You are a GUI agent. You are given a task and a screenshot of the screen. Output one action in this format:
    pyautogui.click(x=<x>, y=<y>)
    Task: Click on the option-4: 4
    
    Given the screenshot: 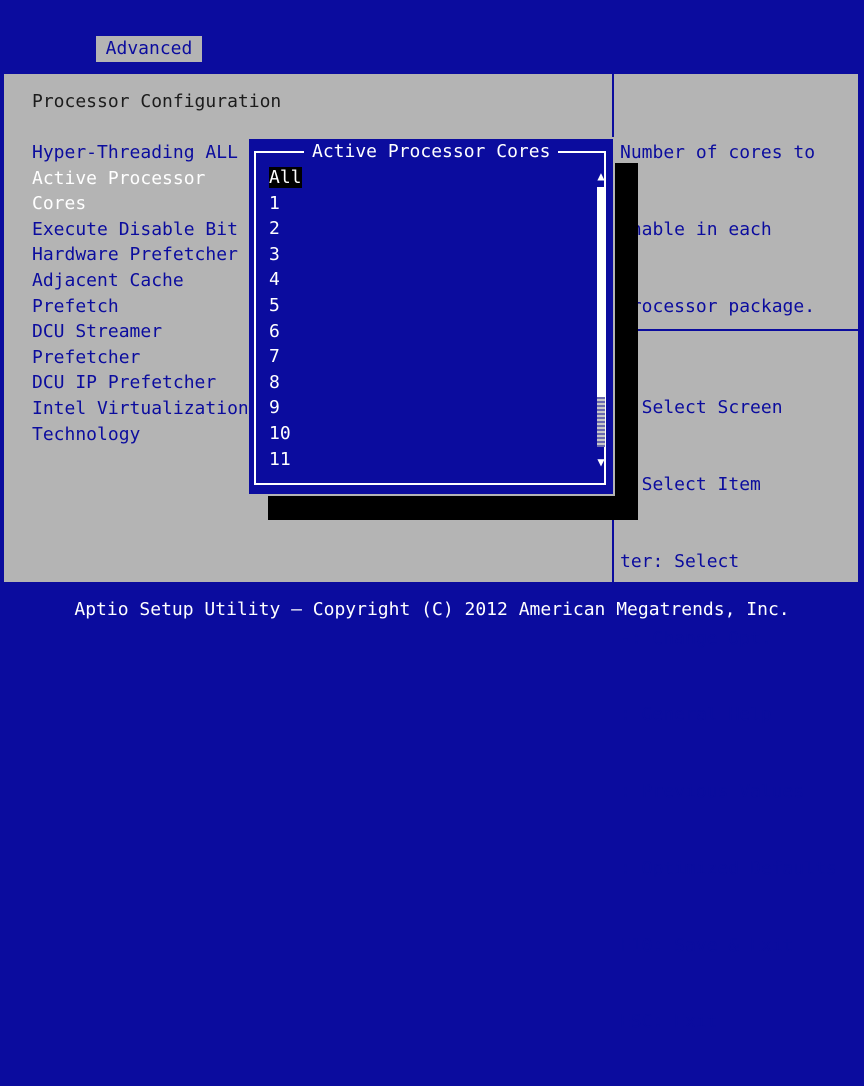 What is the action you would take?
    pyautogui.click(x=285, y=280)
    